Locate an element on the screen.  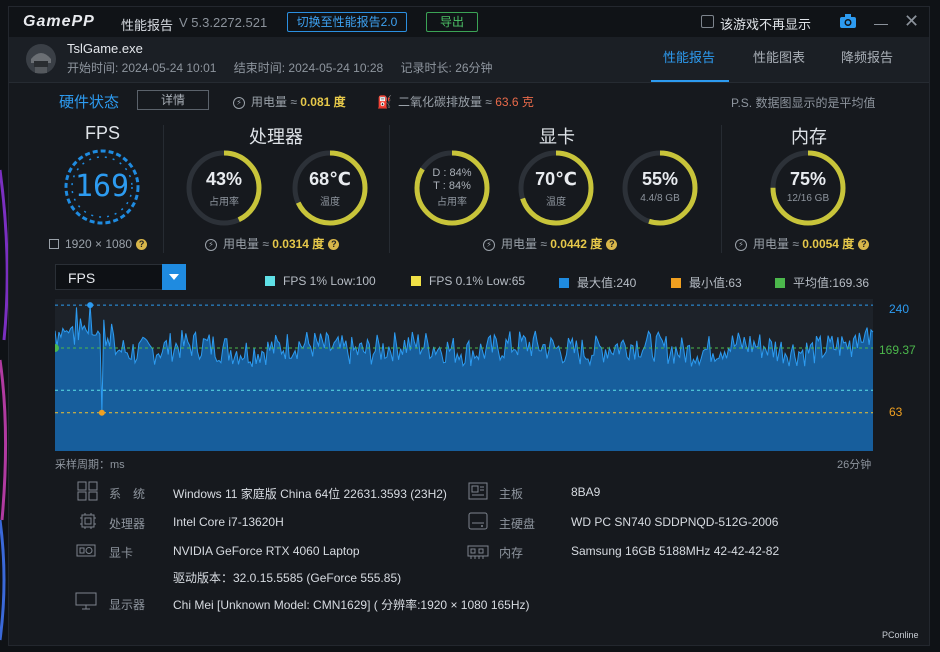
dont-show-label: 该游戏不再显示 is located at coordinates (766, 24).